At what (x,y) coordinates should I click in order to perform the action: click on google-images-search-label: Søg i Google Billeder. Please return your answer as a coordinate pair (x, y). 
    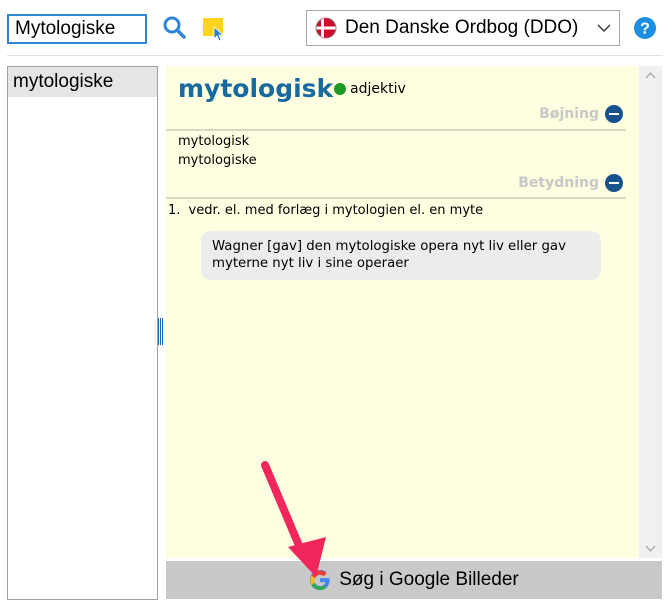
    Looking at the image, I should click on (429, 579).